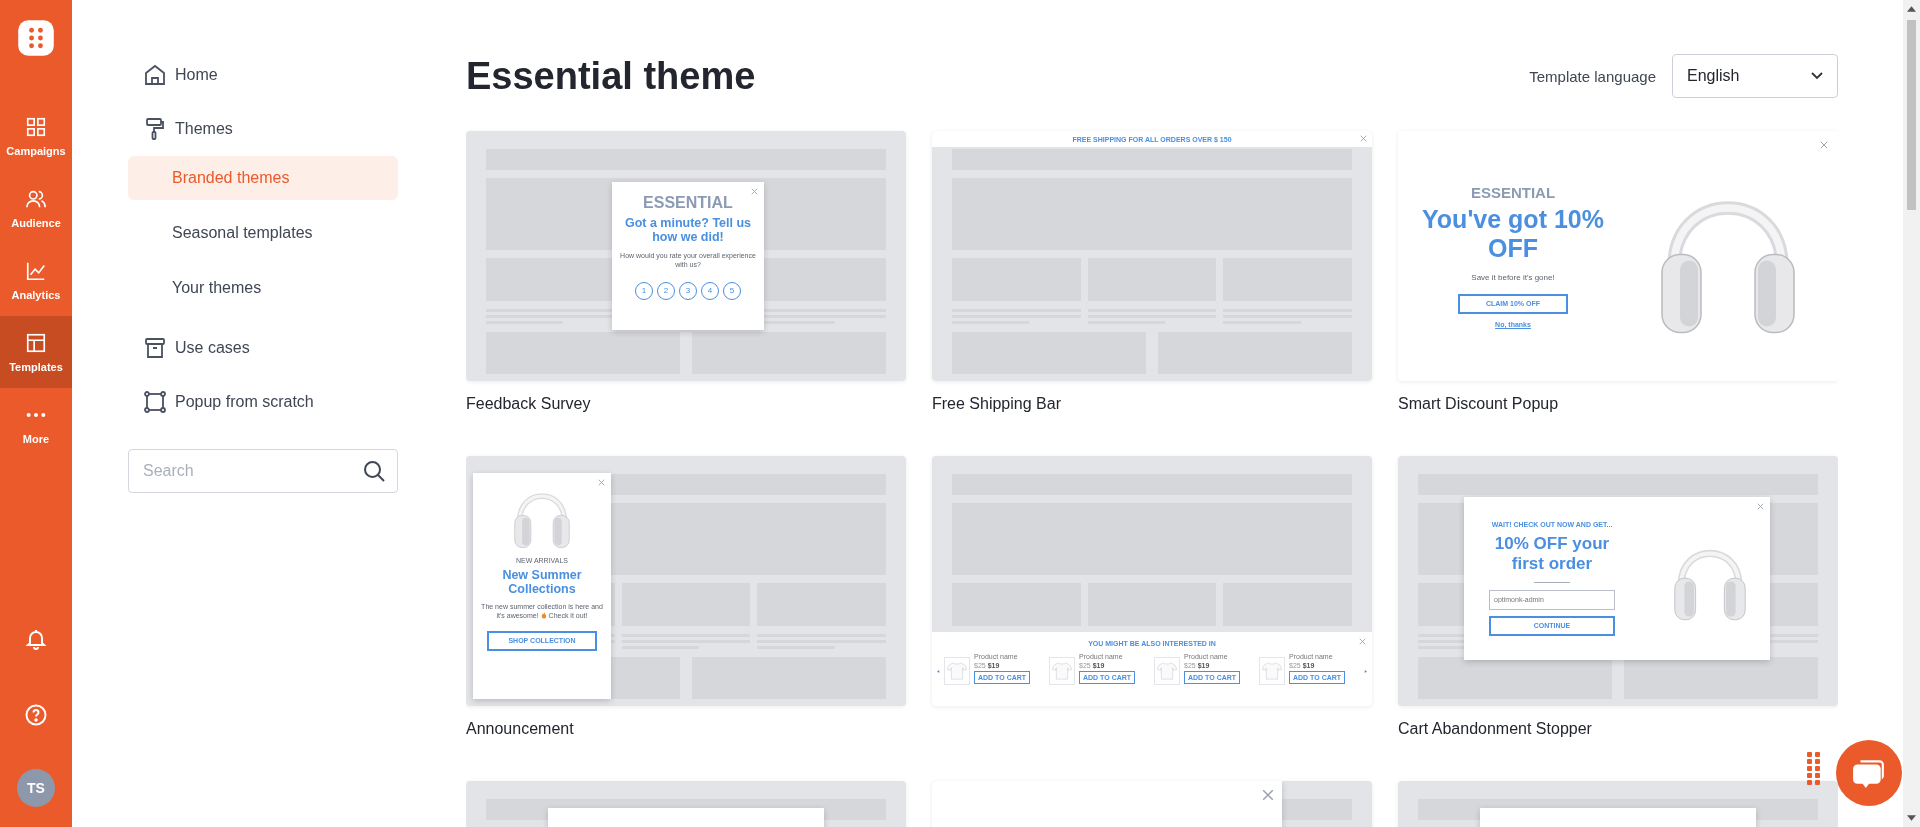 The width and height of the screenshot is (1920, 827). I want to click on layout-icon, so click(36, 342).